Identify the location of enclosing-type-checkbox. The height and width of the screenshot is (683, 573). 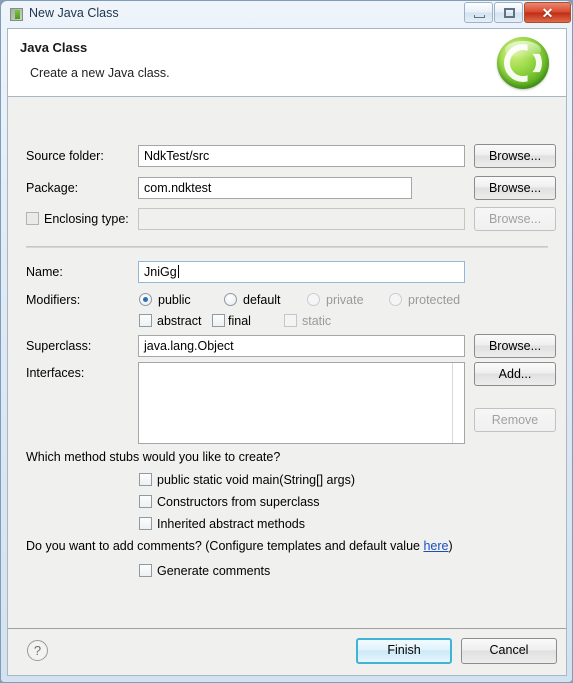
(32, 218).